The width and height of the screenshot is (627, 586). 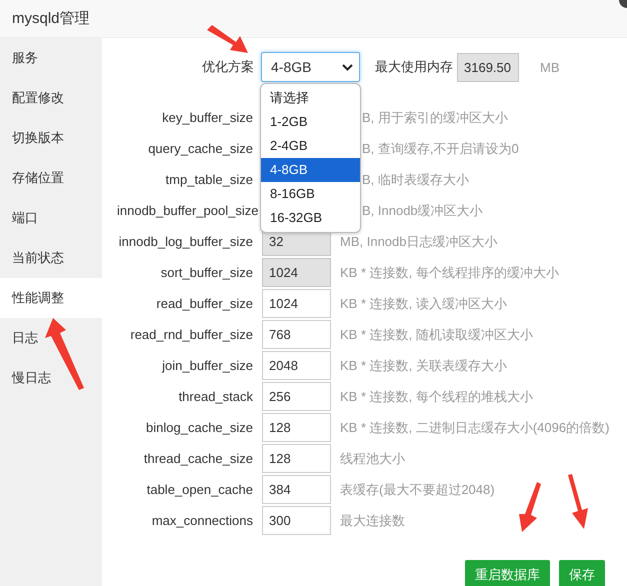 I want to click on setting-field: 1024, so click(x=296, y=303).